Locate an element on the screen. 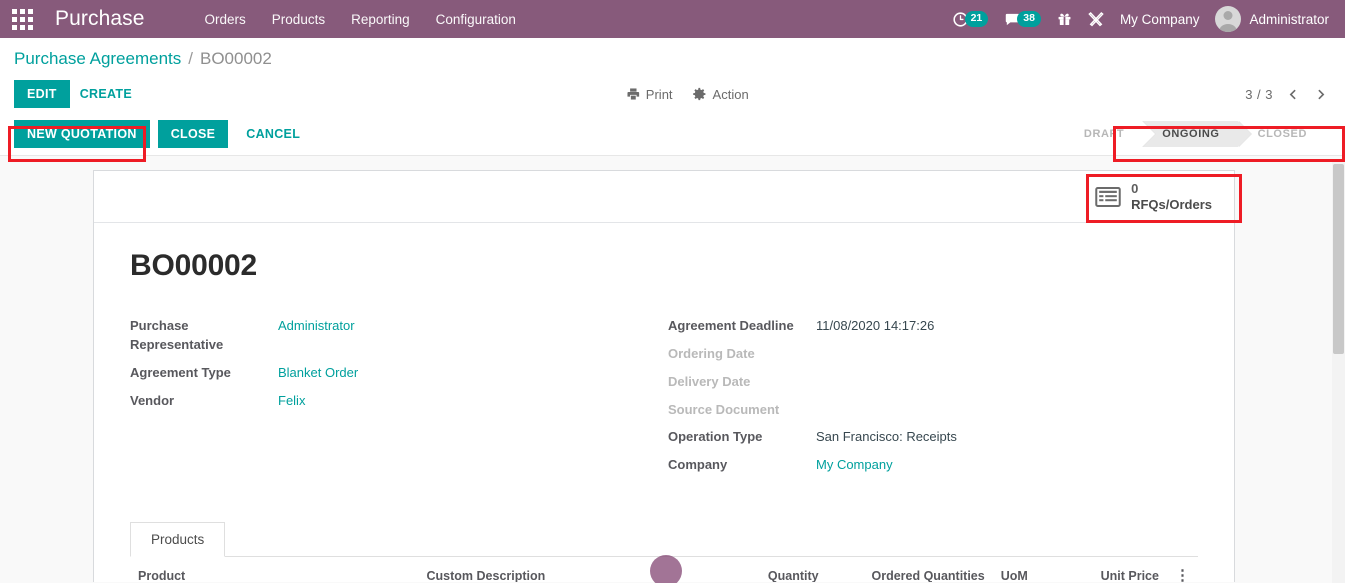 The width and height of the screenshot is (1345, 583). column-header-custom-description: Custom Description is located at coordinates (560, 569).